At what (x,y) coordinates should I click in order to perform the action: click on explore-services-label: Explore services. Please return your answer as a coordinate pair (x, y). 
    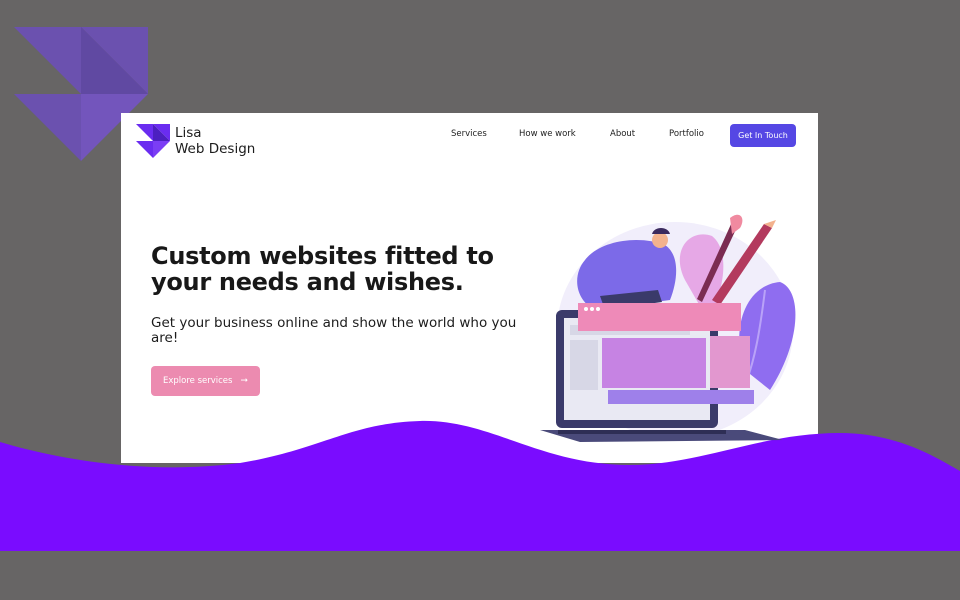
    Looking at the image, I should click on (197, 381).